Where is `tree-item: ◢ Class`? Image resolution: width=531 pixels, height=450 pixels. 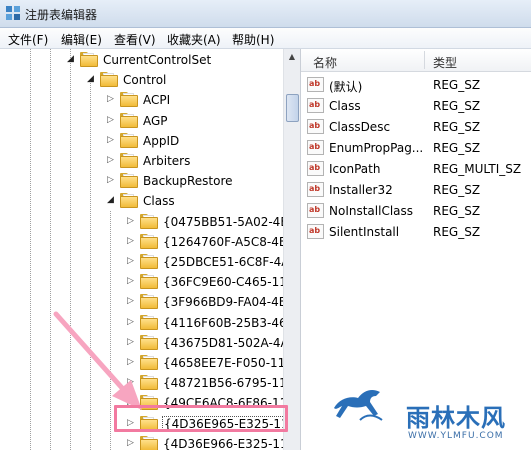 tree-item: ◢ Class is located at coordinates (141, 201).